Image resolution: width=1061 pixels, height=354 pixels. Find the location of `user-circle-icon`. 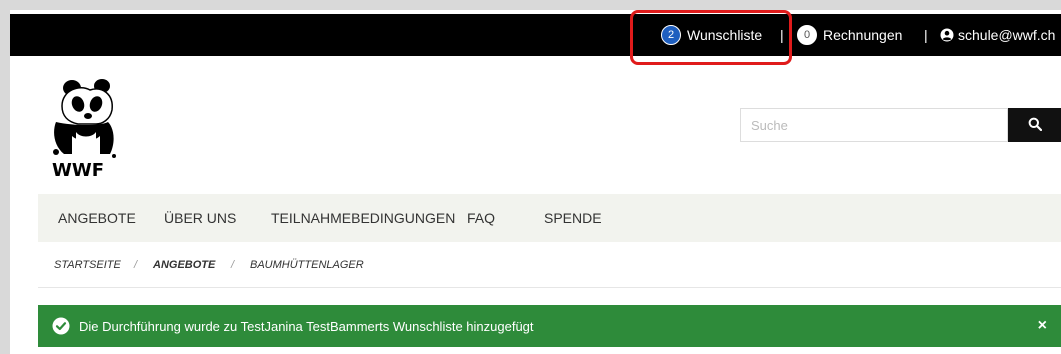

user-circle-icon is located at coordinates (947, 35).